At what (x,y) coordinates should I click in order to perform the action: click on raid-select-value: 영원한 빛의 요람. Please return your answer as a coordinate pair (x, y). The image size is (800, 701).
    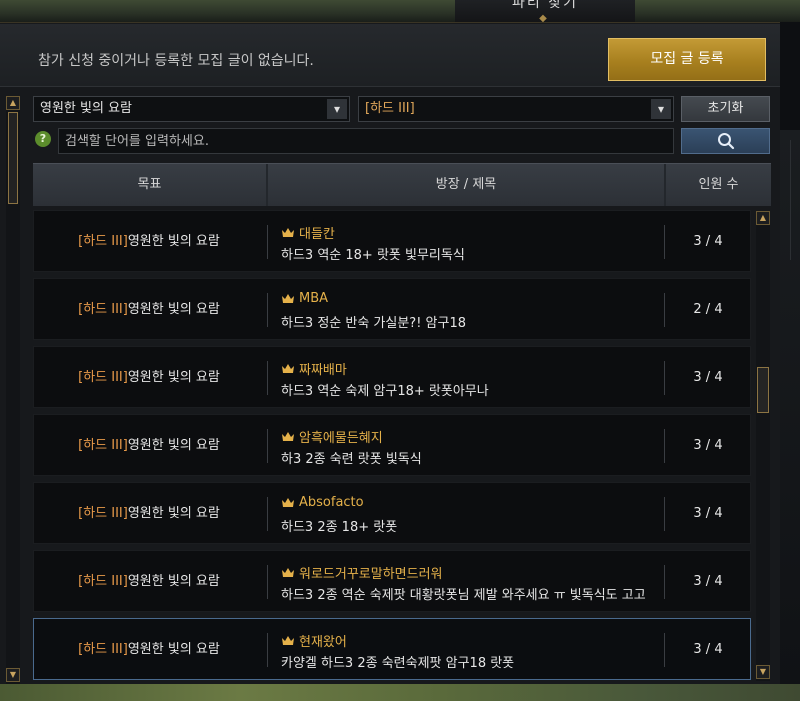
    Looking at the image, I should click on (86, 108).